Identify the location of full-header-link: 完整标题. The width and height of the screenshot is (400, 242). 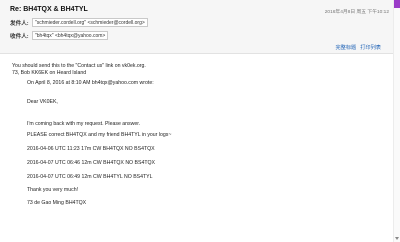
(345, 47).